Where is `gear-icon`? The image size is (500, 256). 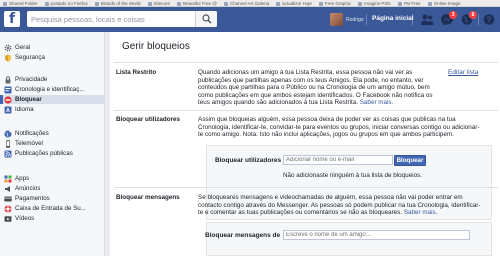 gear-icon is located at coordinates (8, 48).